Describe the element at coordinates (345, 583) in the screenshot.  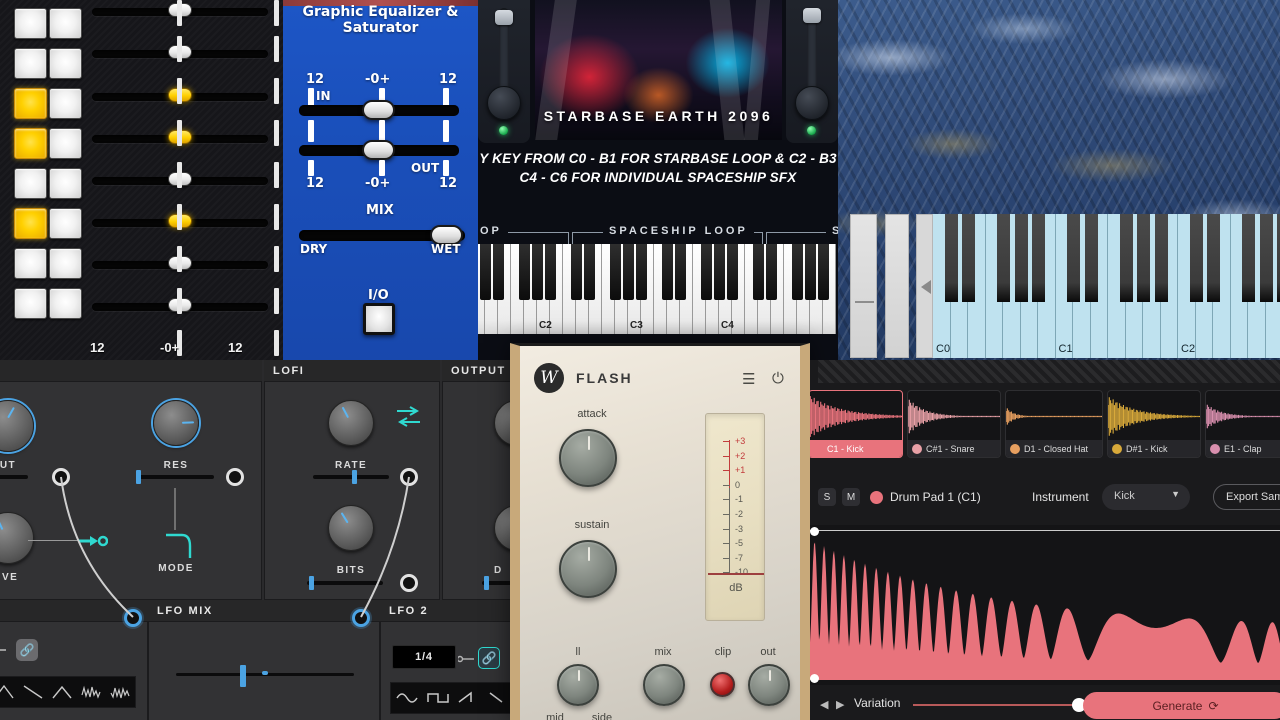
I see `lofi-bits-slider` at that location.